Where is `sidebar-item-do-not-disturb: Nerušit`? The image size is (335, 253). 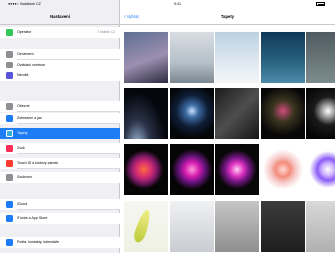 sidebar-item-do-not-disturb: Nerušit is located at coordinates (60, 75).